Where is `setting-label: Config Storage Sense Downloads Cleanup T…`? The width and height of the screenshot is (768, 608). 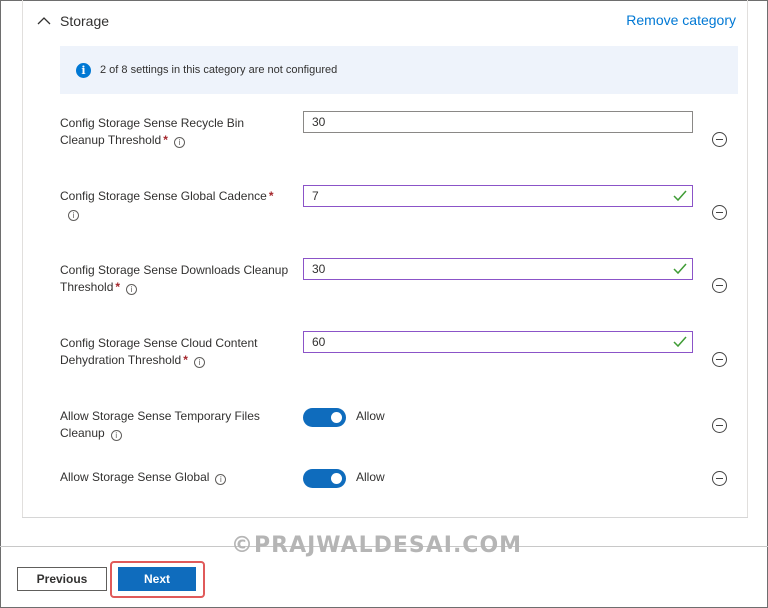
setting-label: Config Storage Sense Downloads Cleanup T… is located at coordinates (174, 279).